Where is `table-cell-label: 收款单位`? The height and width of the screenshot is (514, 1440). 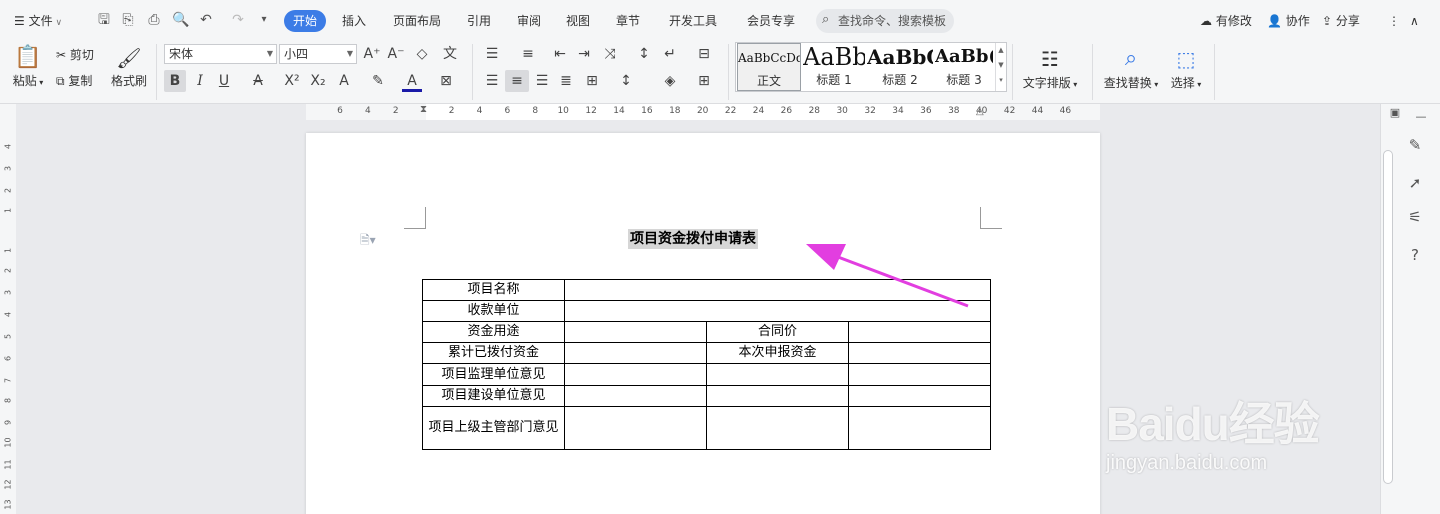 table-cell-label: 收款单位 is located at coordinates (493, 311).